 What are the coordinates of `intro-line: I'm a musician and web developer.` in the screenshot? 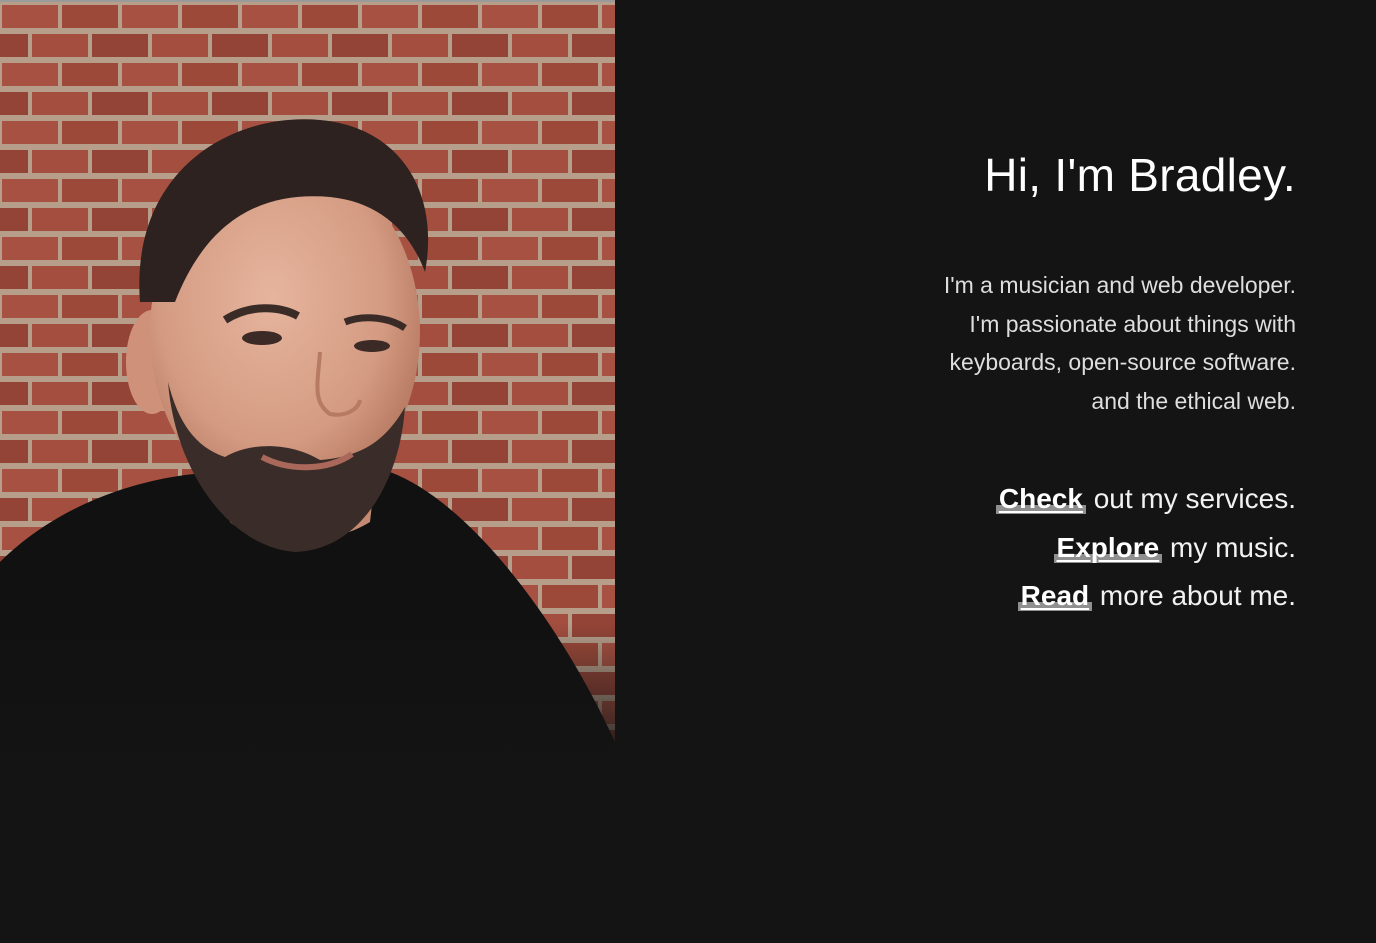 It's located at (1119, 285).